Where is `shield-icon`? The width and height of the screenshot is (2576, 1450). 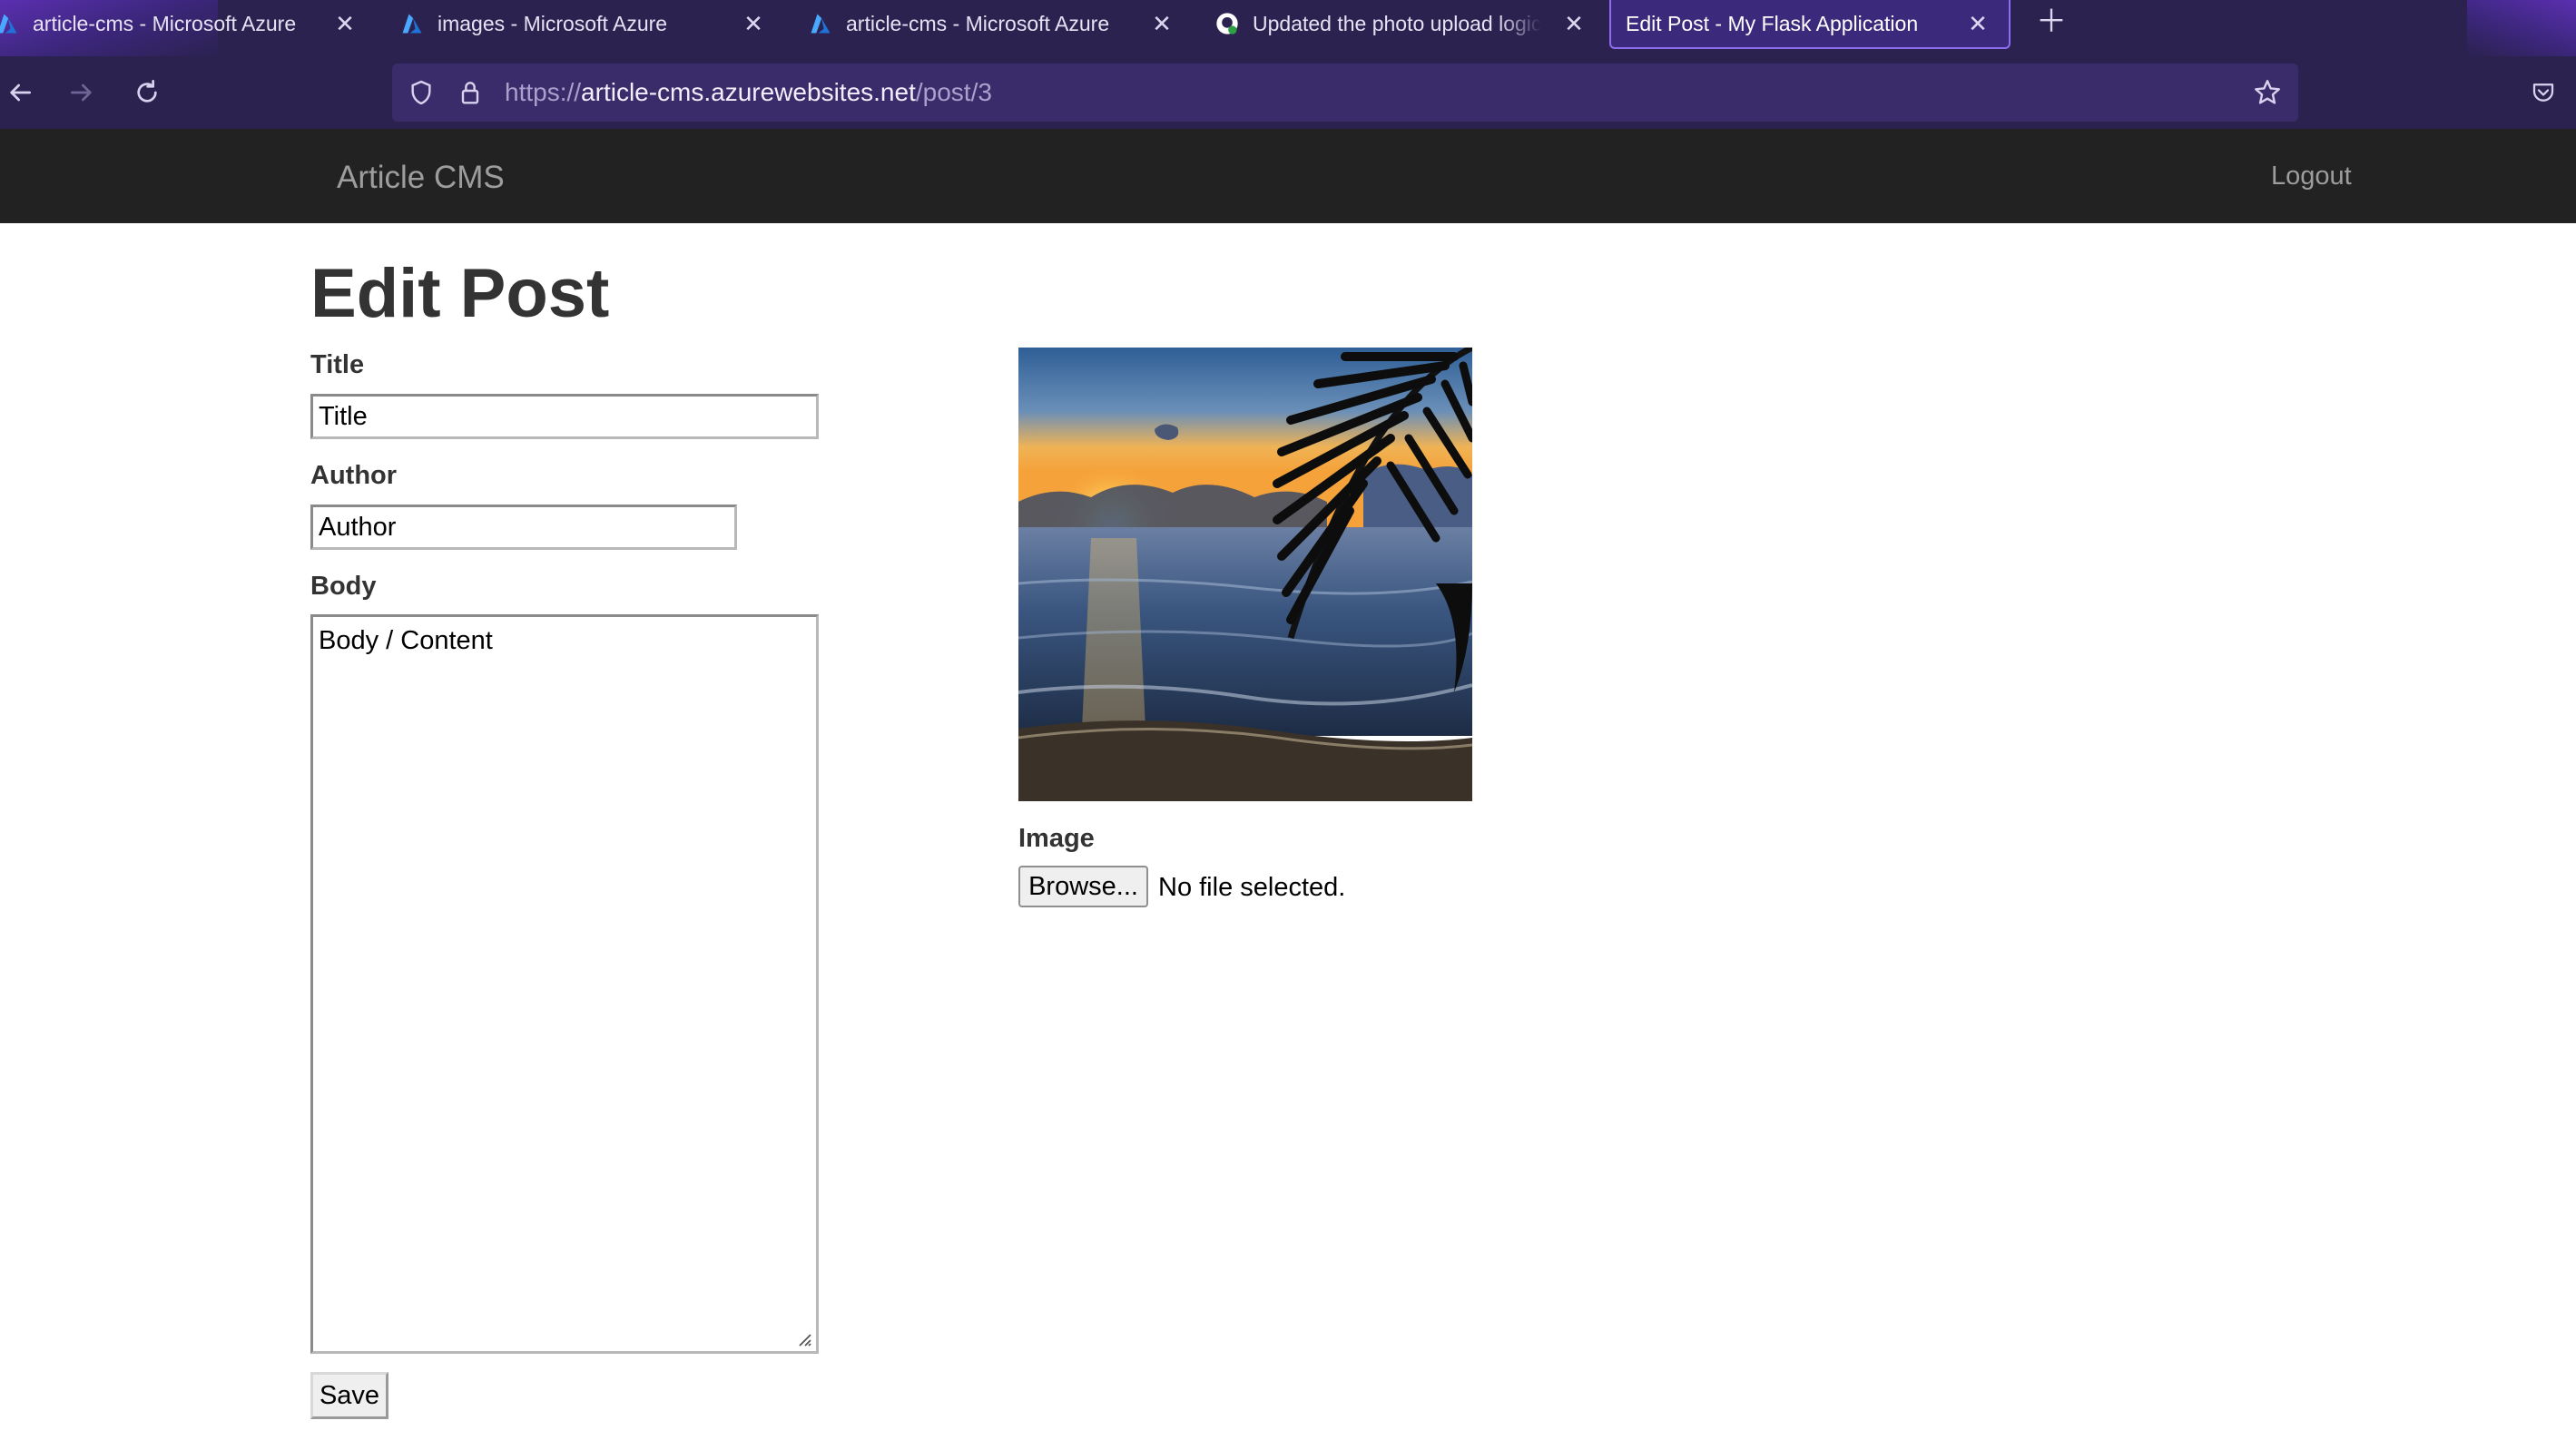 shield-icon is located at coordinates (421, 92).